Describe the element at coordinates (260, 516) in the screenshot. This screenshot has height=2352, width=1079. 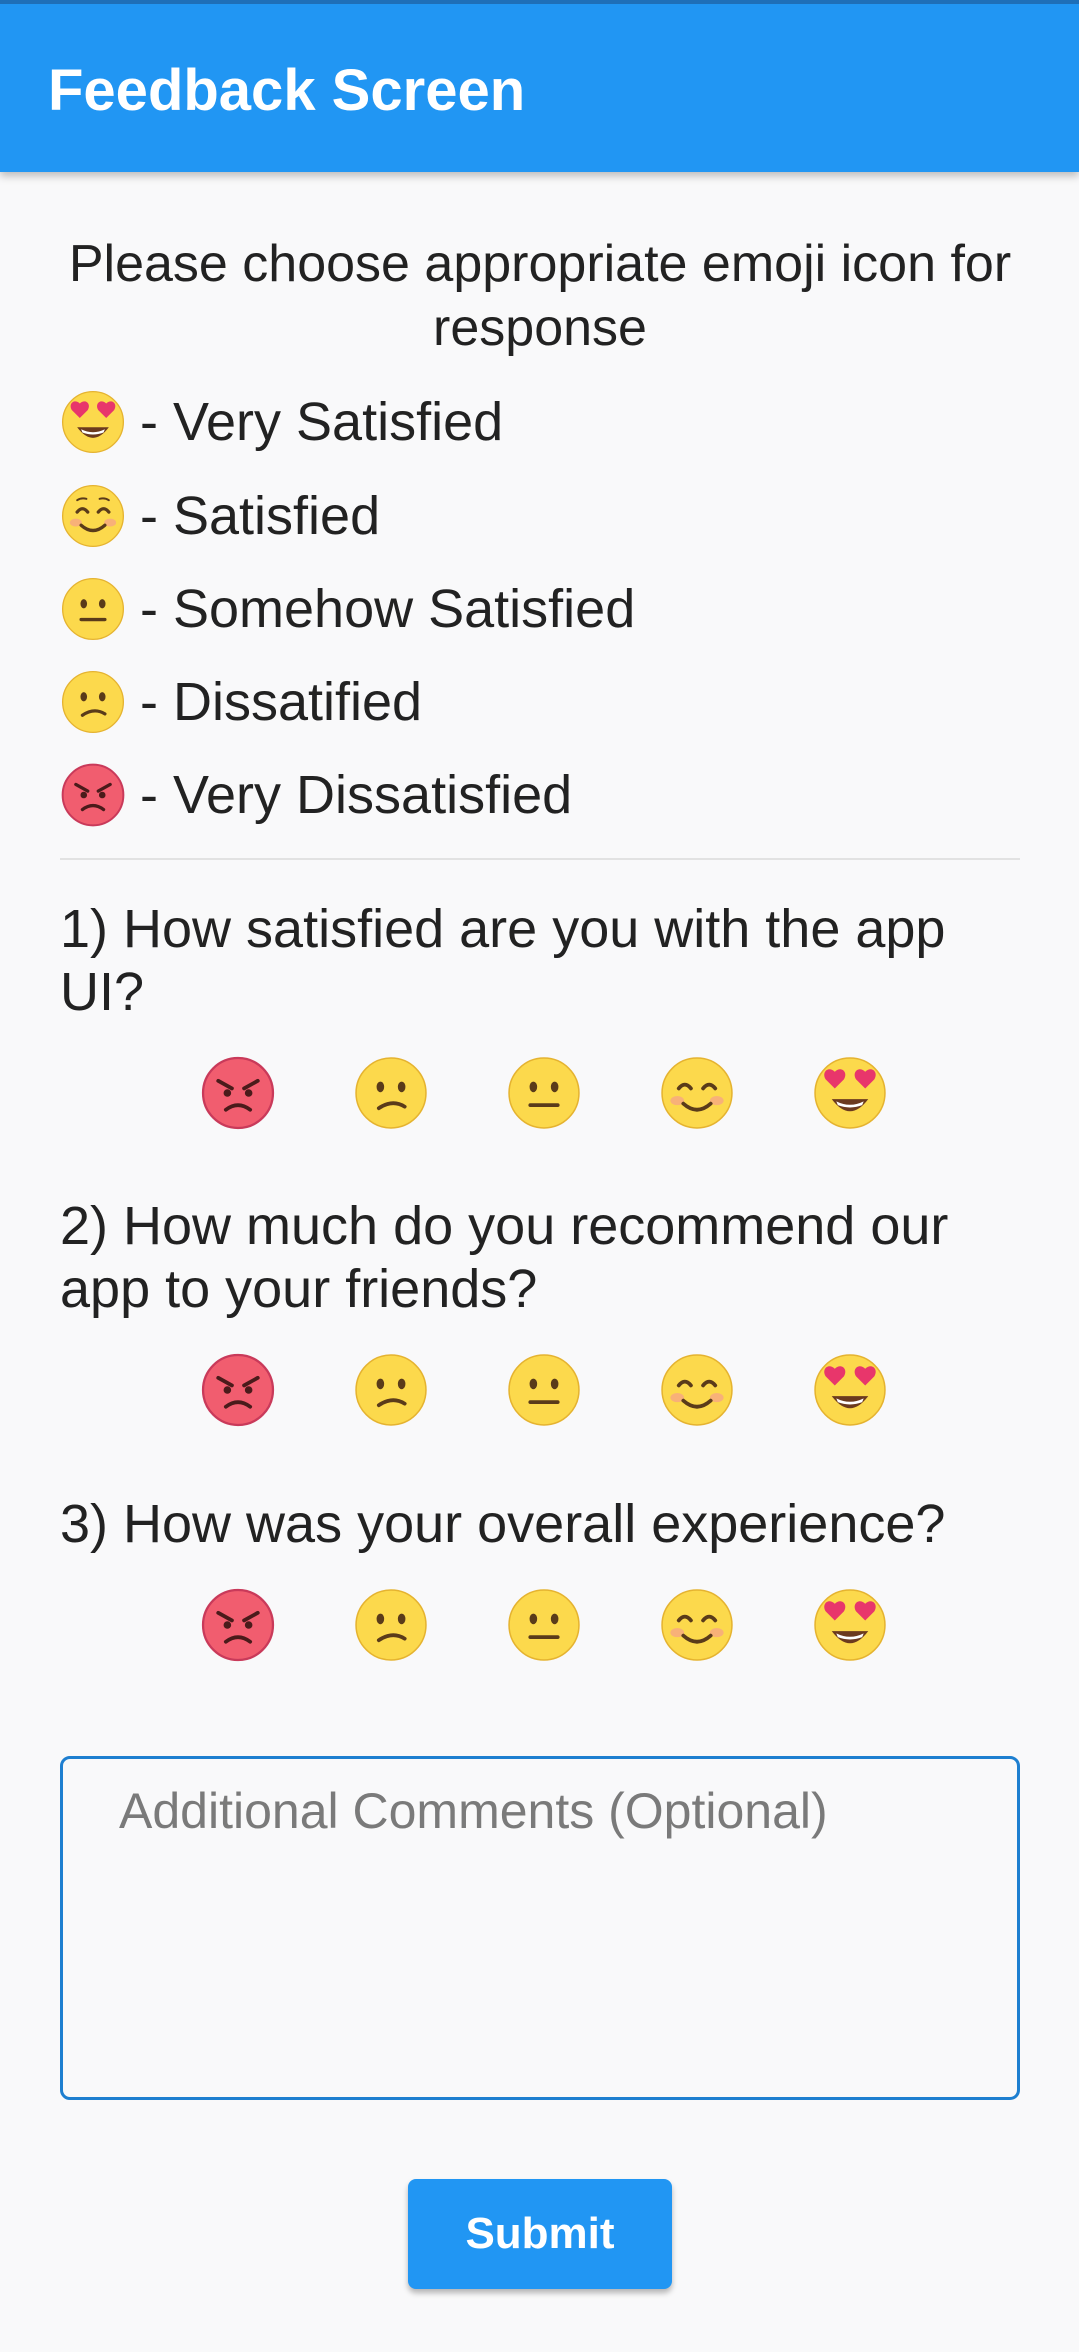
I see `legend-label: - Satisfied` at that location.